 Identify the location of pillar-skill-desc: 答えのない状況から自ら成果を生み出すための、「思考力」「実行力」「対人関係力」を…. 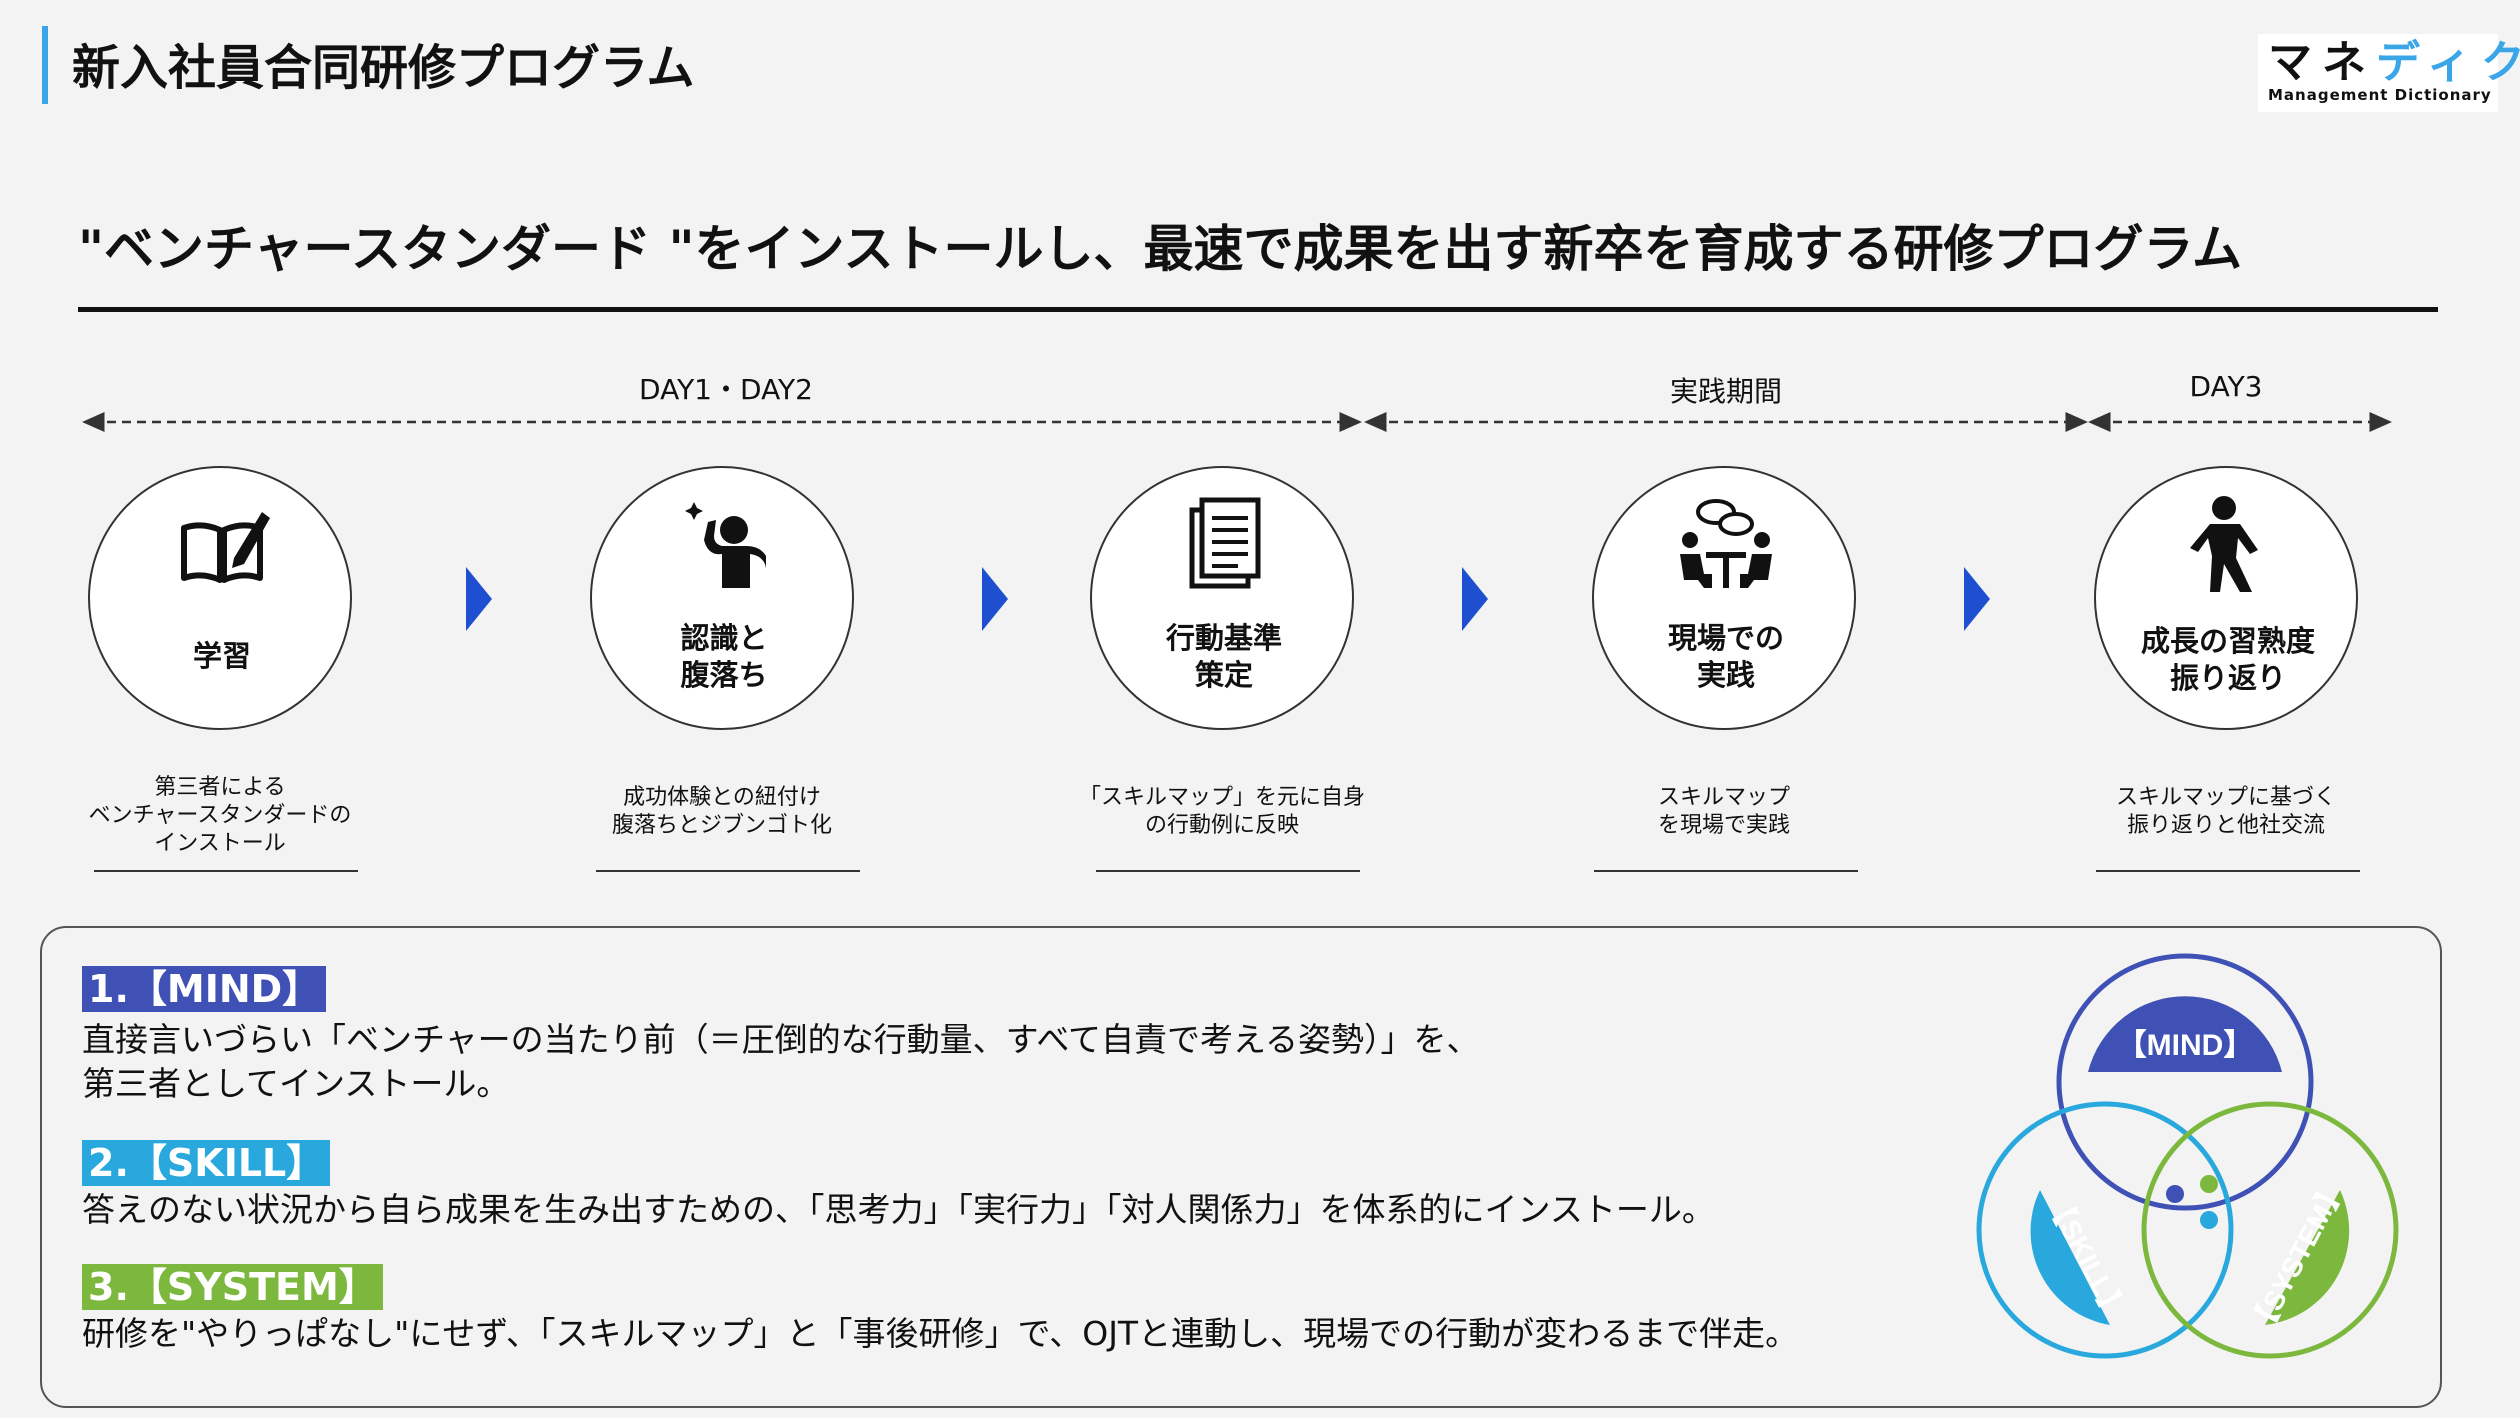
(898, 1209).